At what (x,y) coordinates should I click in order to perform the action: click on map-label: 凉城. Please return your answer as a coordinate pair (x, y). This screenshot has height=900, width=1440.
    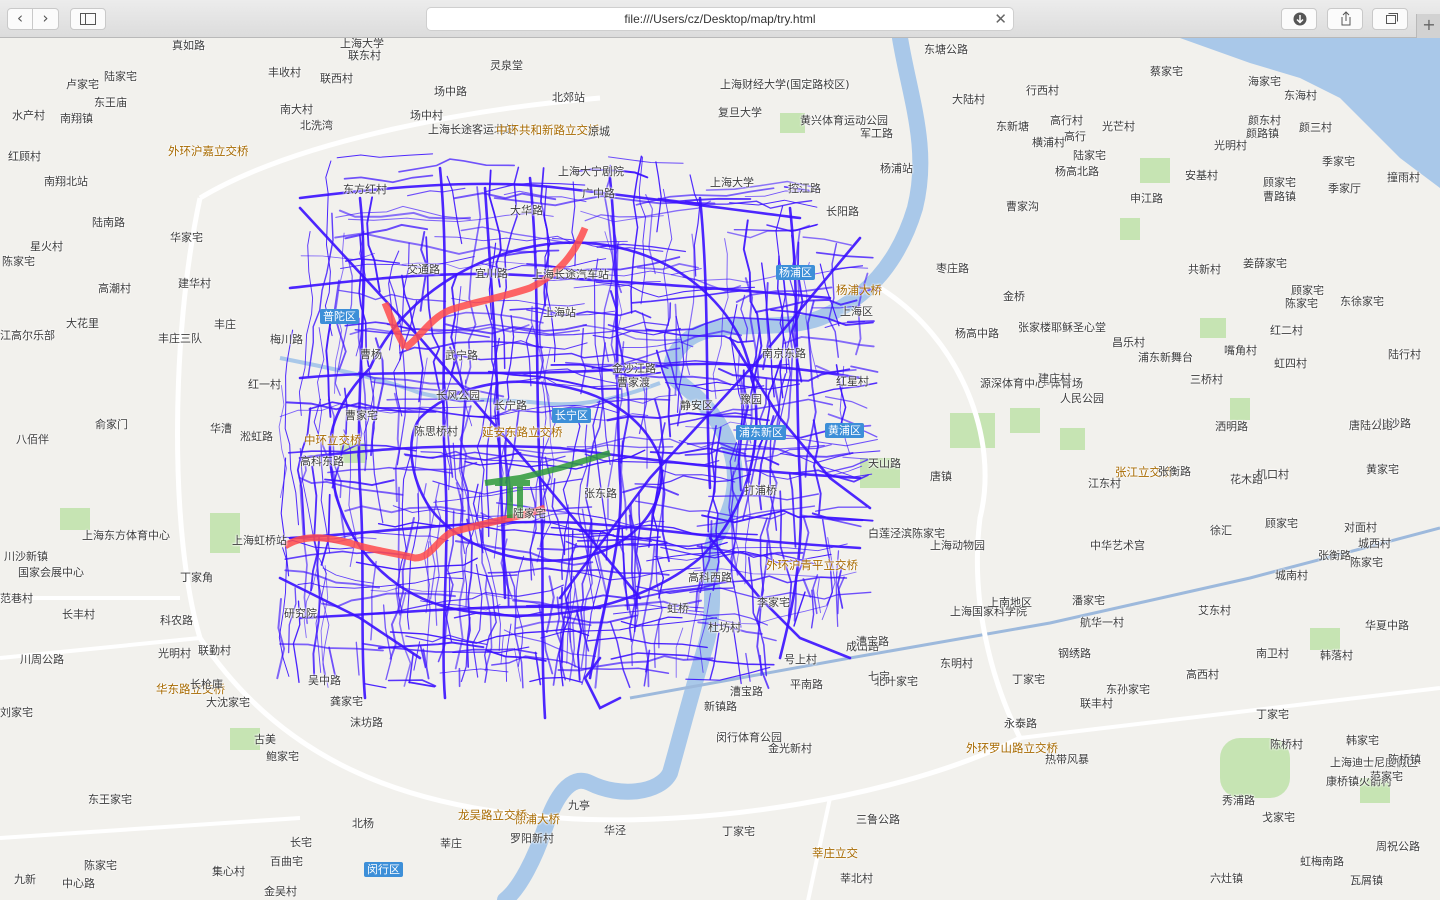
    Looking at the image, I should click on (599, 131).